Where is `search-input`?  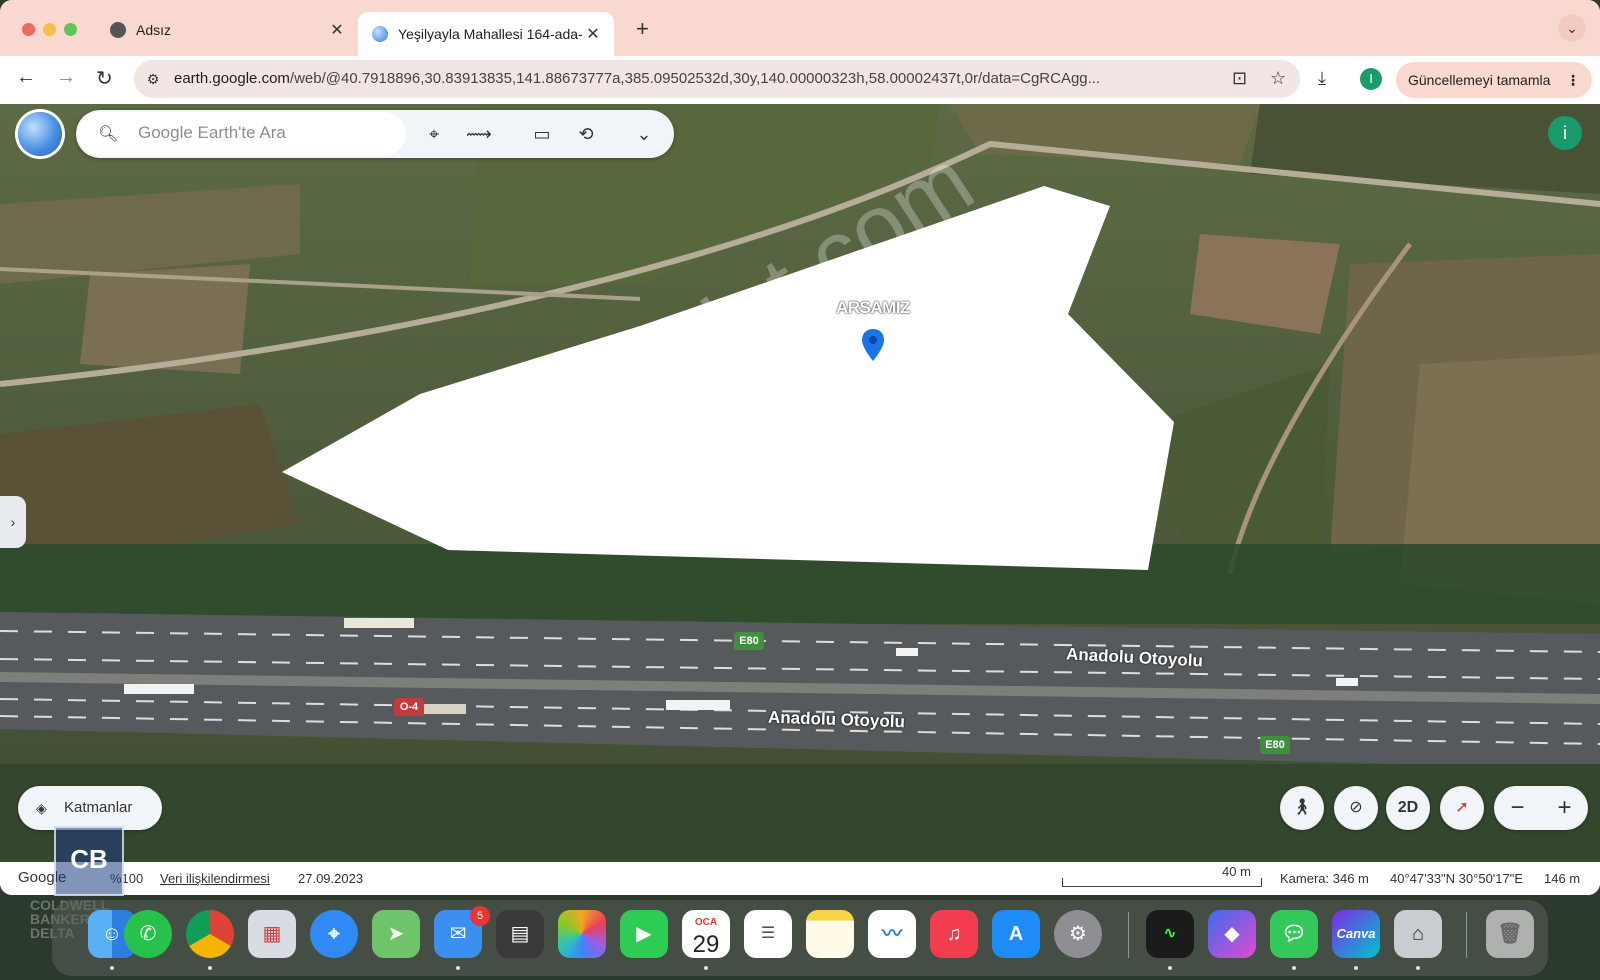 search-input is located at coordinates (263, 133).